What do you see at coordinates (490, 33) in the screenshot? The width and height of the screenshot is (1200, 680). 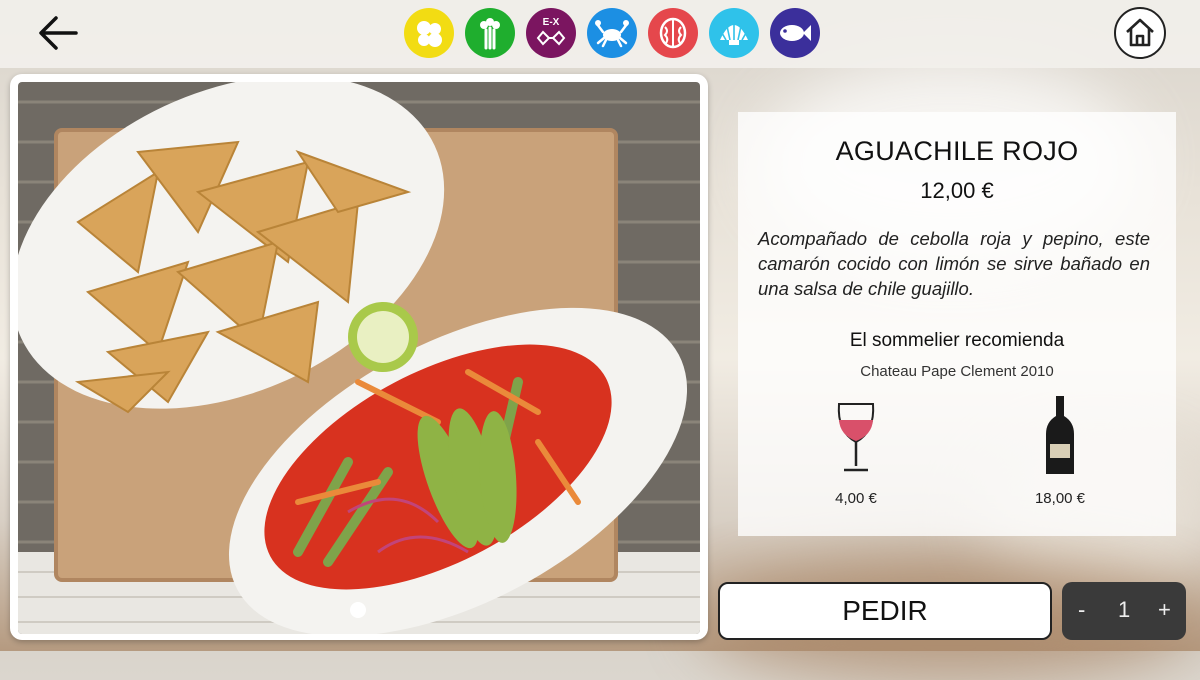 I see `celery-allergen-icon` at bounding box center [490, 33].